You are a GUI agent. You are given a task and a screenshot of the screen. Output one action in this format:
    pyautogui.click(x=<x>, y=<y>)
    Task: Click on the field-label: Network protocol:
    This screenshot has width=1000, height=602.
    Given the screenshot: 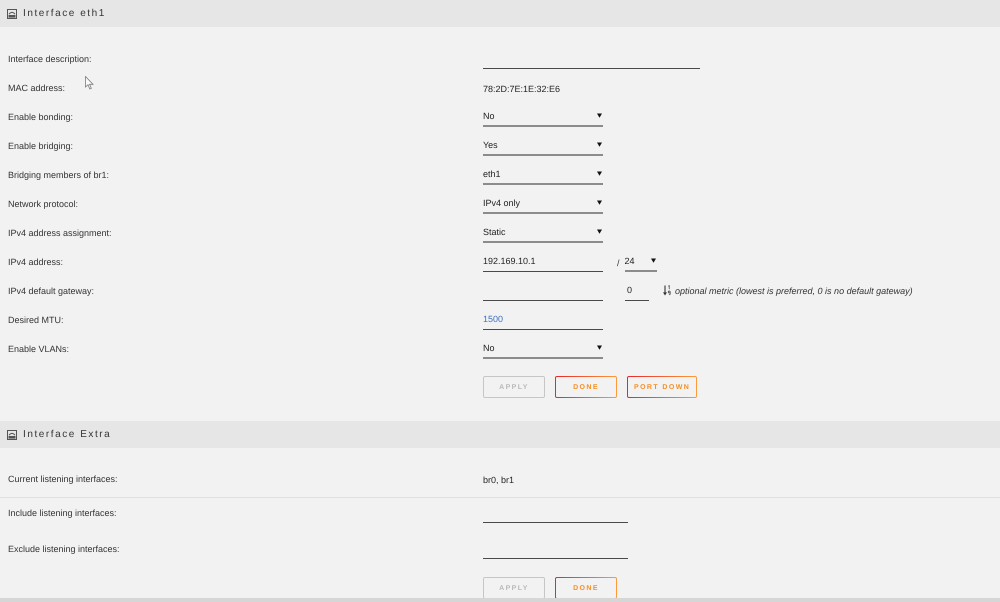 What is the action you would take?
    pyautogui.click(x=43, y=203)
    